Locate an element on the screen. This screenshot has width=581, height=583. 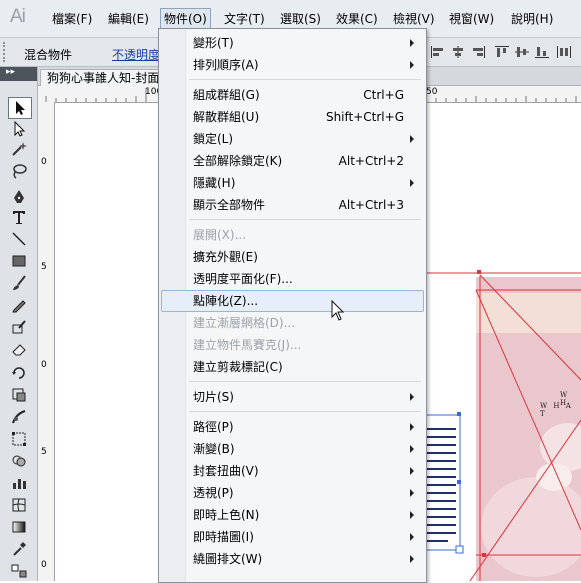
menu-item-0: 變形(T) is located at coordinates (213, 43).